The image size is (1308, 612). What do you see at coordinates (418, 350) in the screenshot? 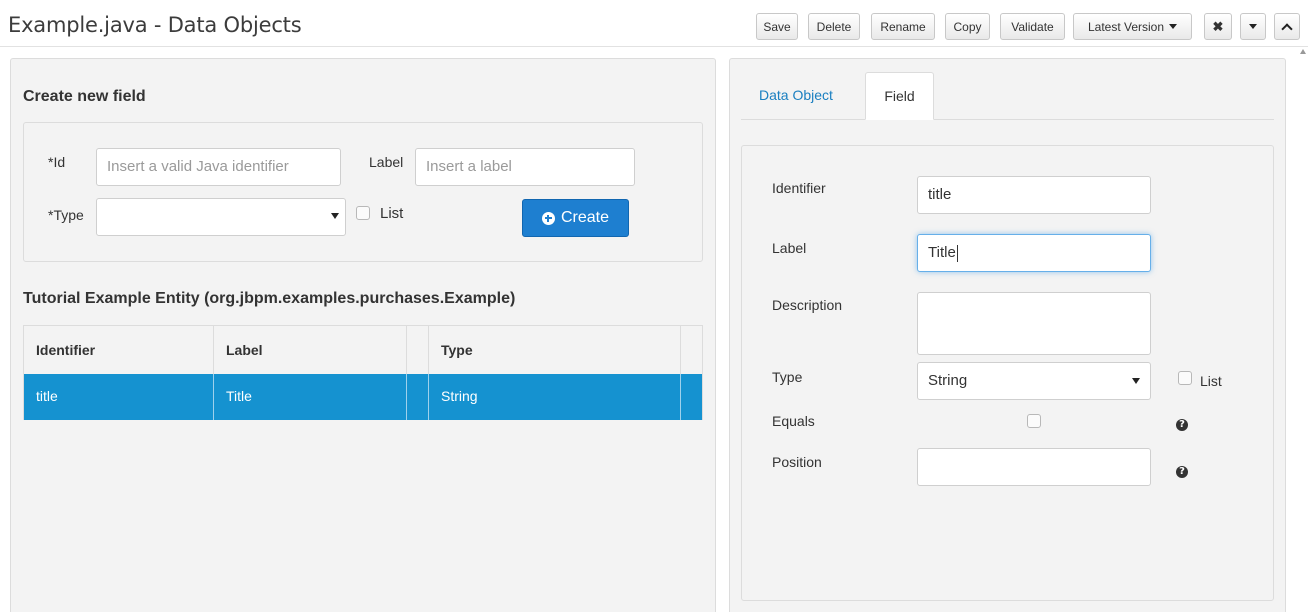
I see `column-header-spacer` at bounding box center [418, 350].